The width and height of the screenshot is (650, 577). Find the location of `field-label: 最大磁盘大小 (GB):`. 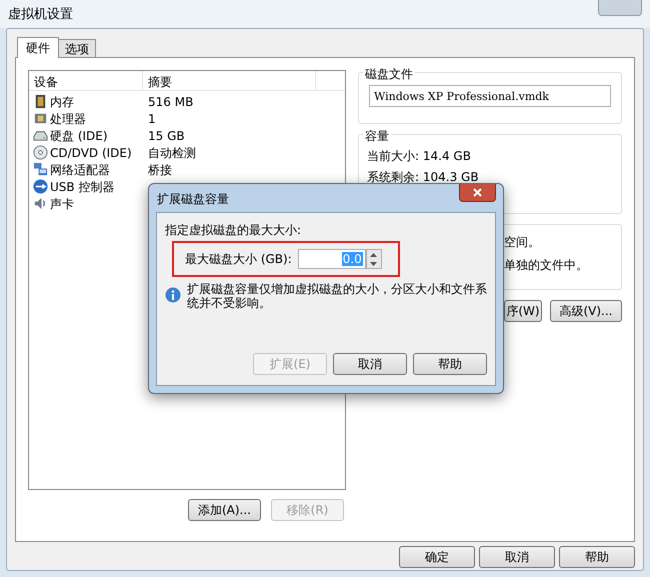

field-label: 最大磁盘大小 (GB): is located at coordinates (238, 259).